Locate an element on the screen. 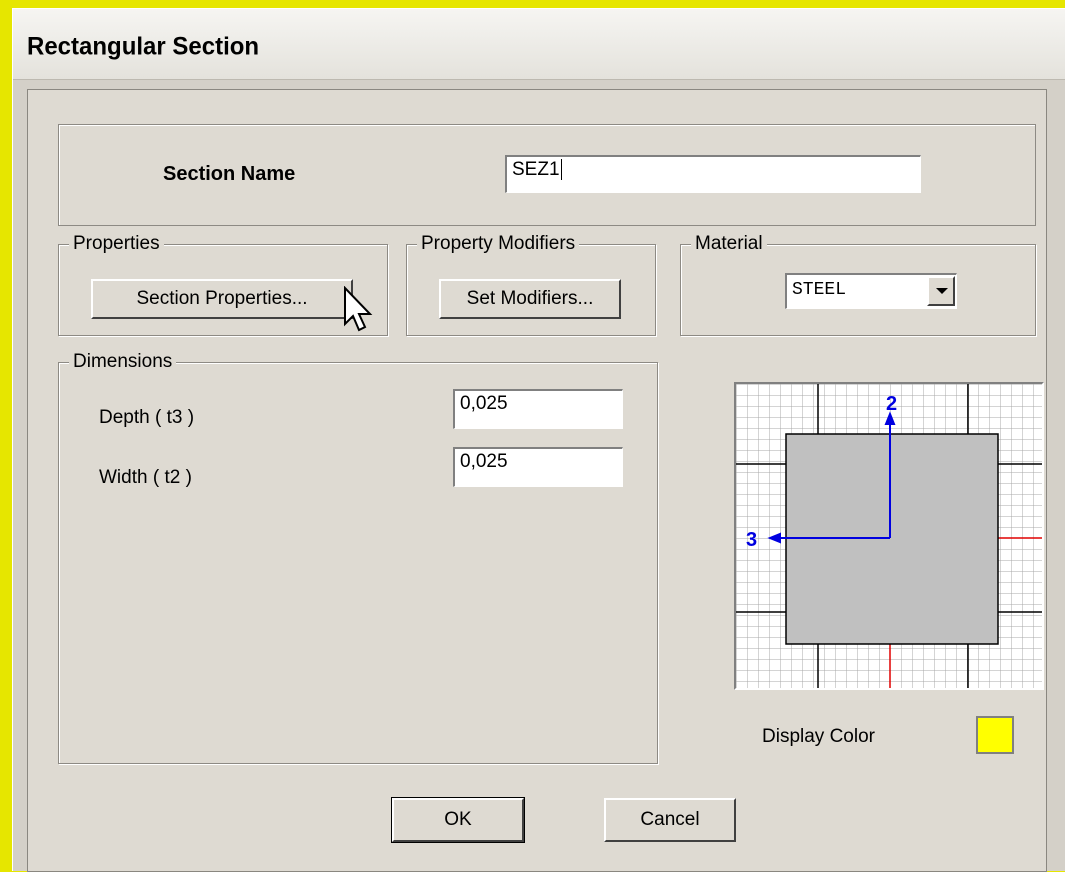 The width and height of the screenshot is (1065, 872). text-caret is located at coordinates (561, 169).